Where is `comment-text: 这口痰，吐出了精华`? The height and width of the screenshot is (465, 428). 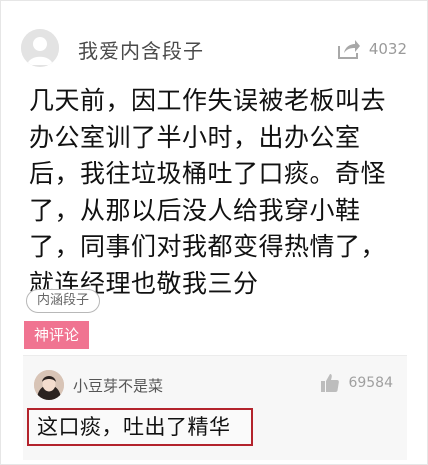 comment-text: 这口痰，吐出了精华 is located at coordinates (140, 427).